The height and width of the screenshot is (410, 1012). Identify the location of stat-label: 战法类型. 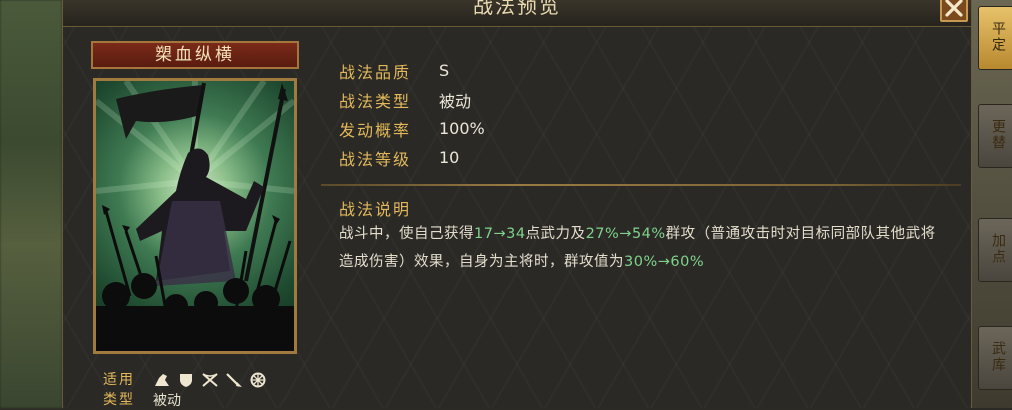
(375, 101).